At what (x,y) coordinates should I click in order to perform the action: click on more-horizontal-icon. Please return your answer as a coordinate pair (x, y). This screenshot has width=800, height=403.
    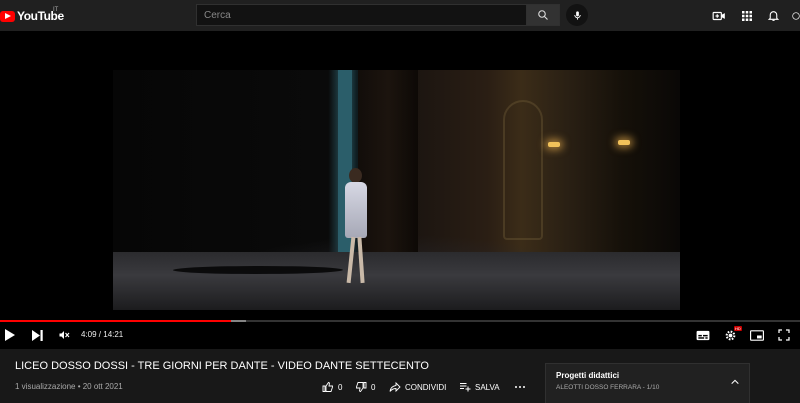
    Looking at the image, I should click on (520, 387).